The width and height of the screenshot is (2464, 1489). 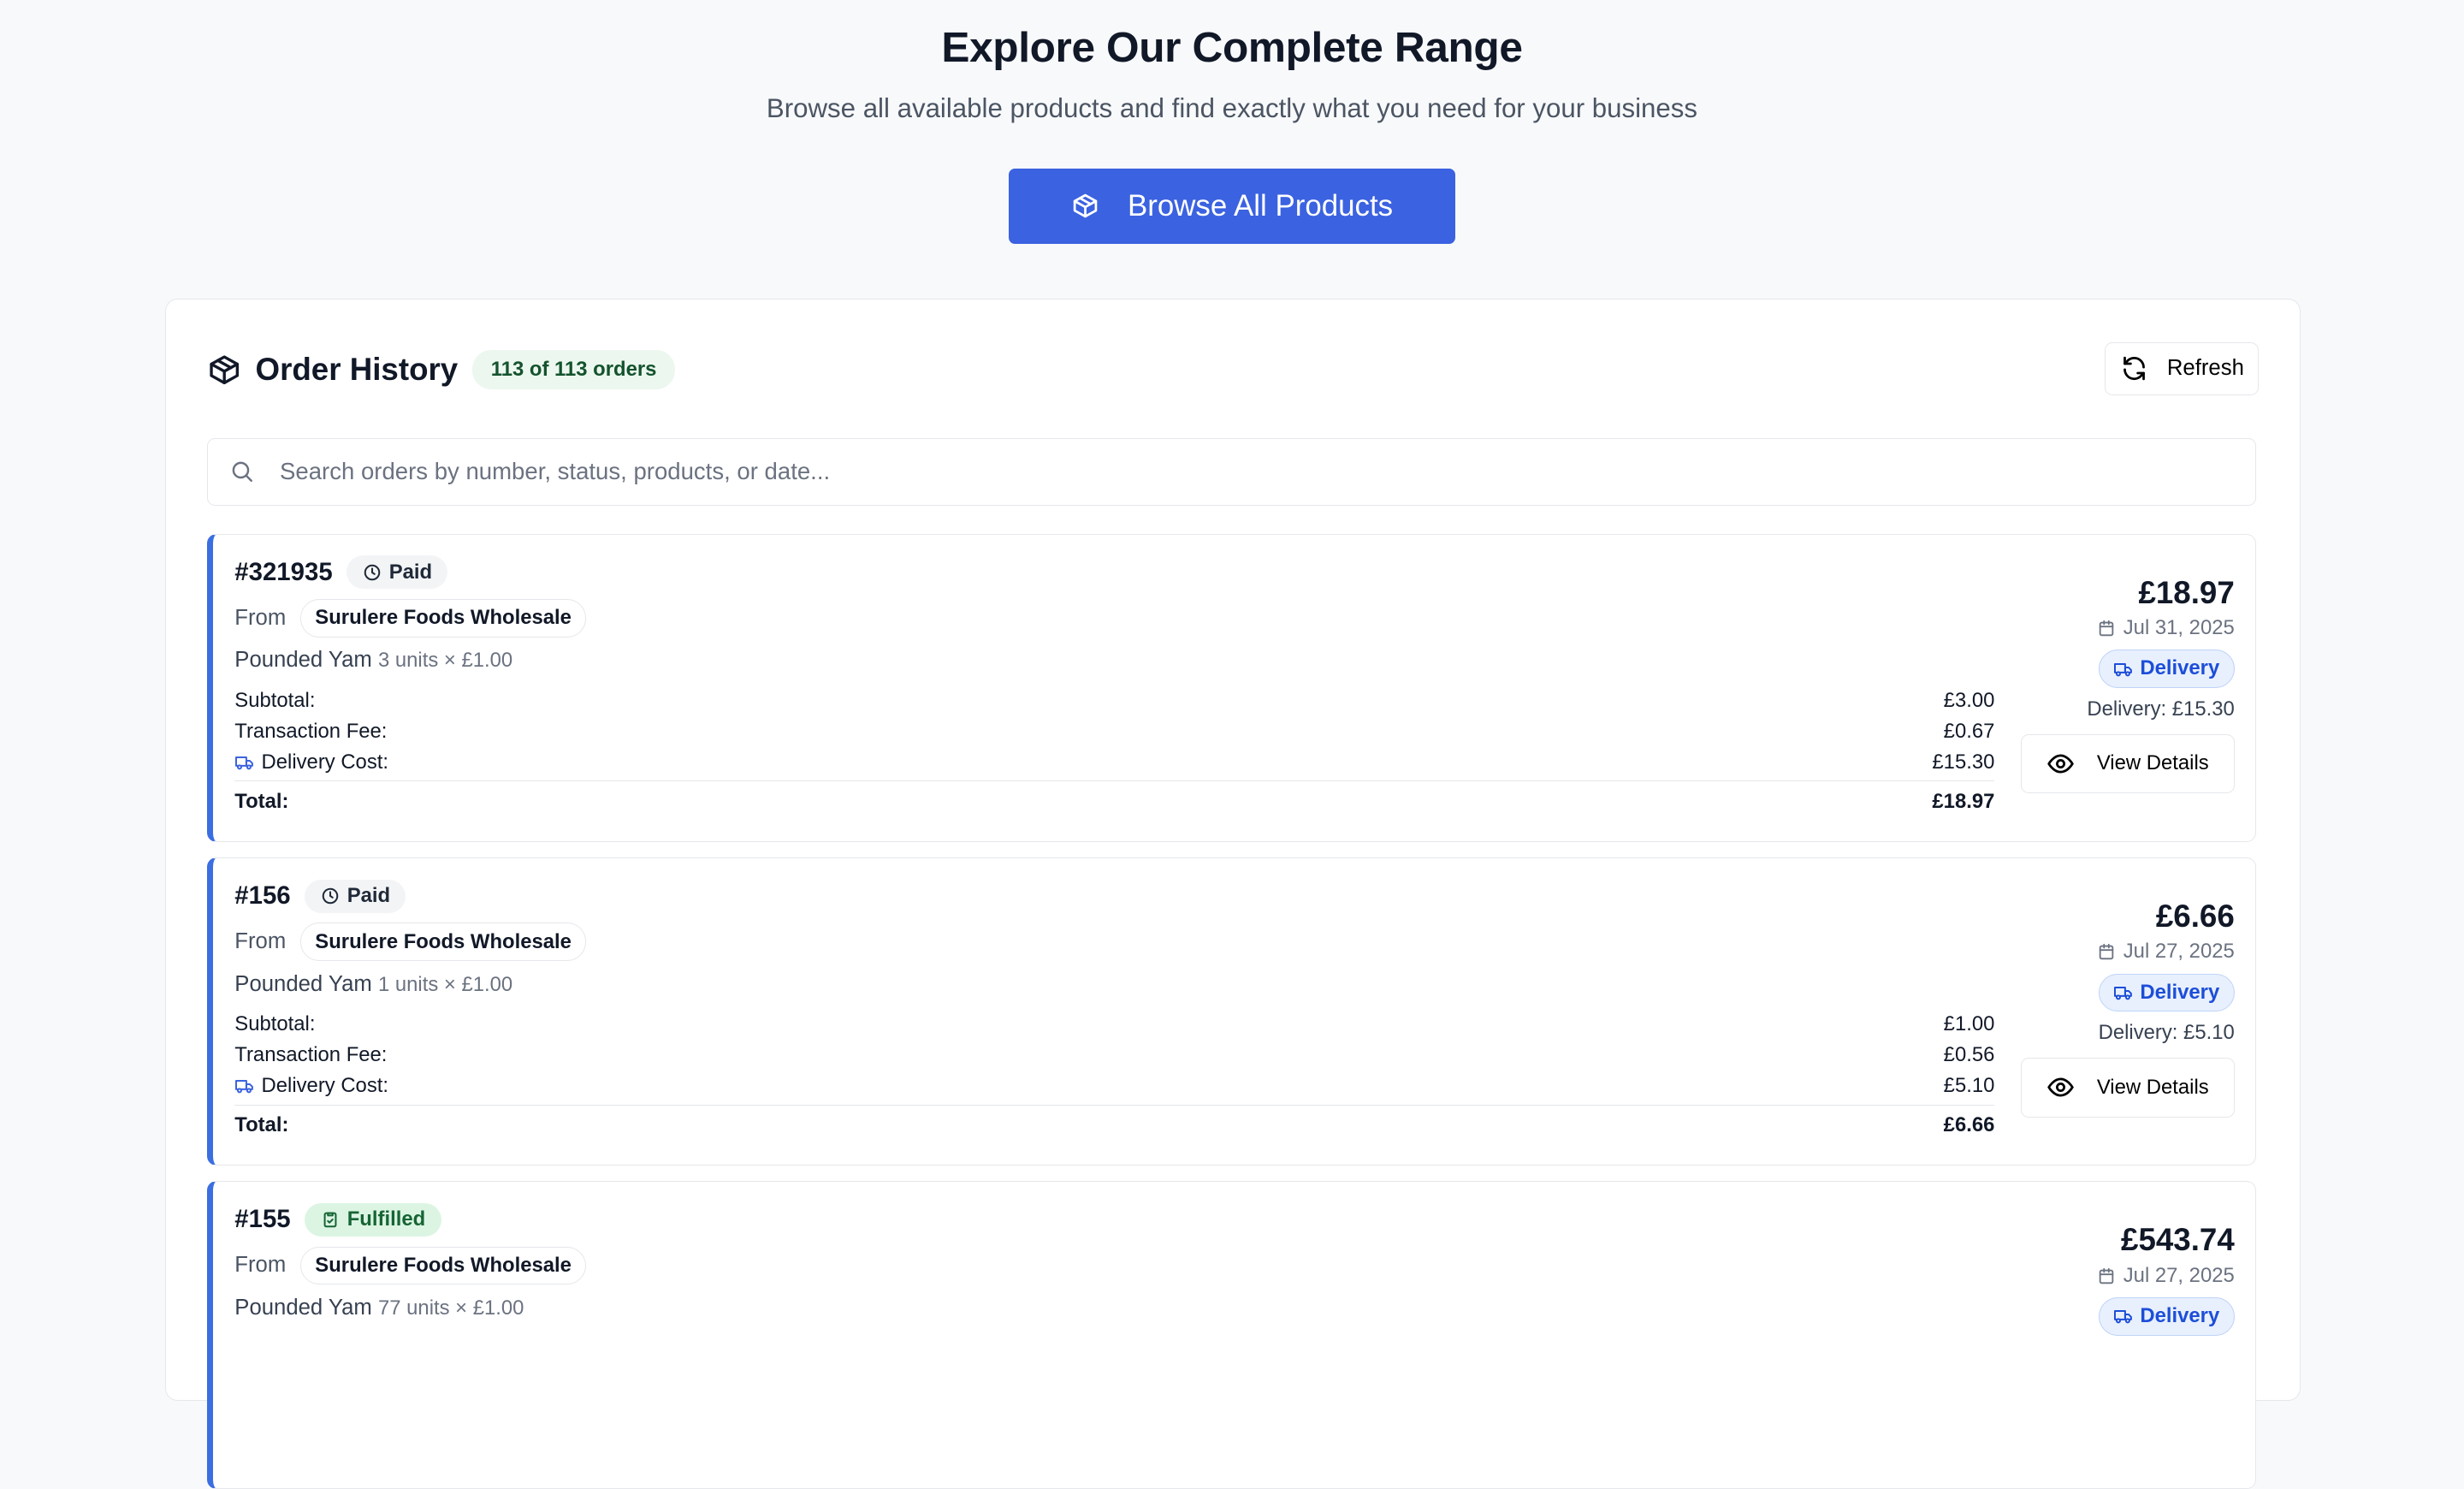 I want to click on search-icon, so click(x=241, y=471).